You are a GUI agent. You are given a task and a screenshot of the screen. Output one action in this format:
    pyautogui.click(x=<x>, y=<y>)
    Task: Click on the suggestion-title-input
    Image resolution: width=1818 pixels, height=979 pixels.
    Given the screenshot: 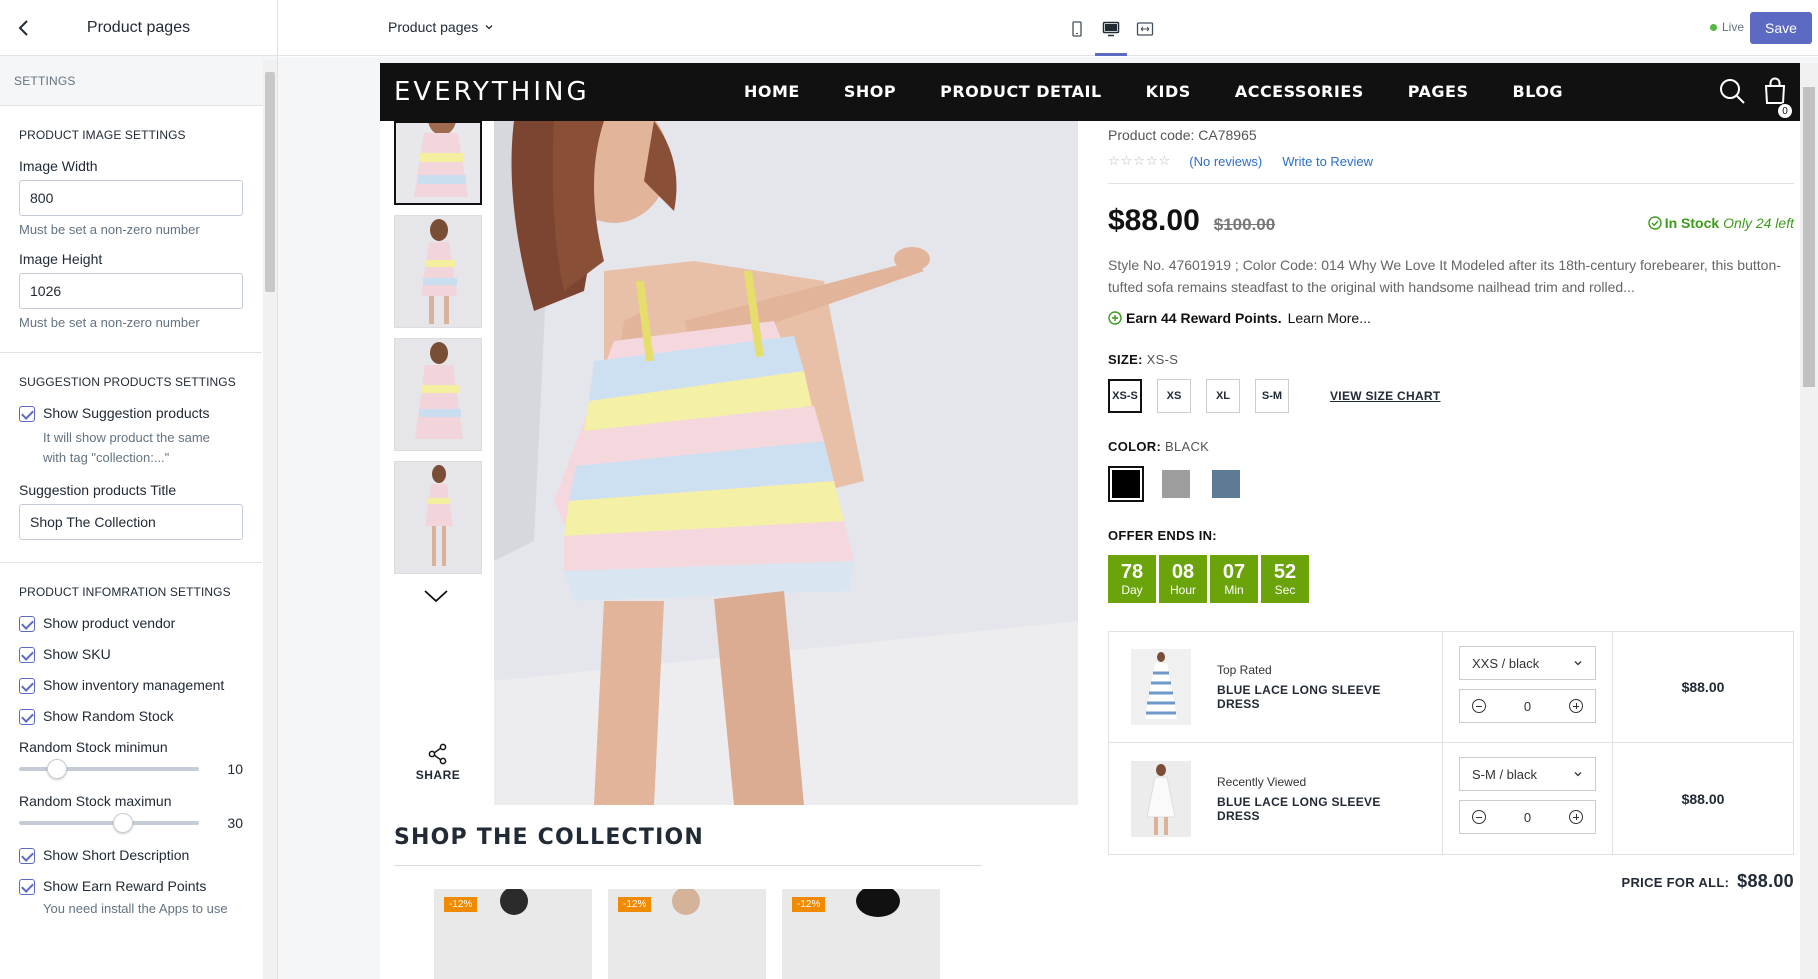 What is the action you would take?
    pyautogui.click(x=131, y=522)
    